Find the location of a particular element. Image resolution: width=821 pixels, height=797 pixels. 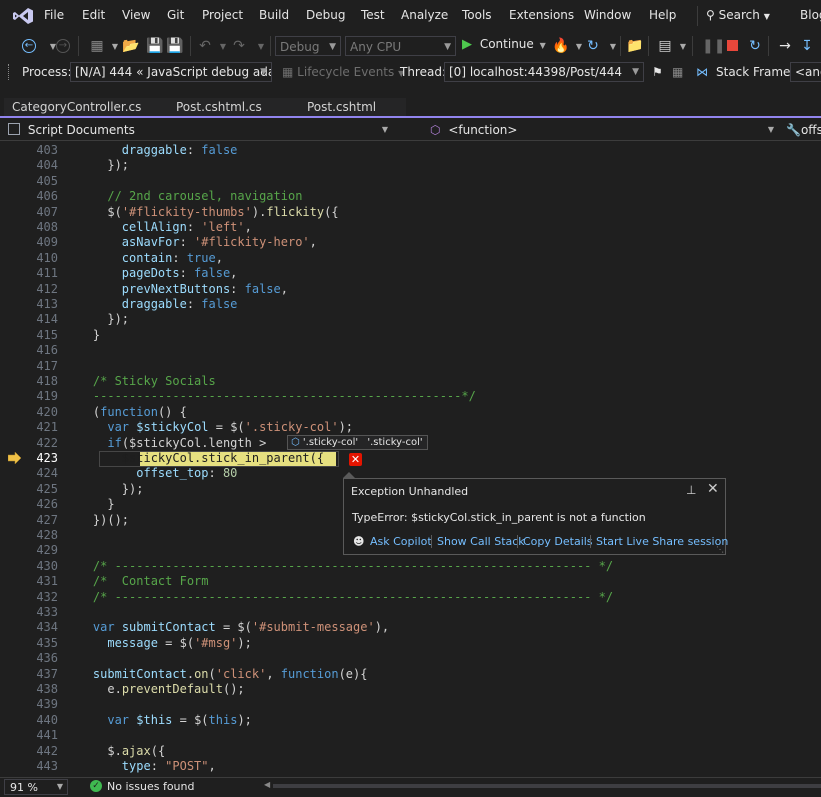

start-live-share-link: Start Live Share session is located at coordinates (662, 541).